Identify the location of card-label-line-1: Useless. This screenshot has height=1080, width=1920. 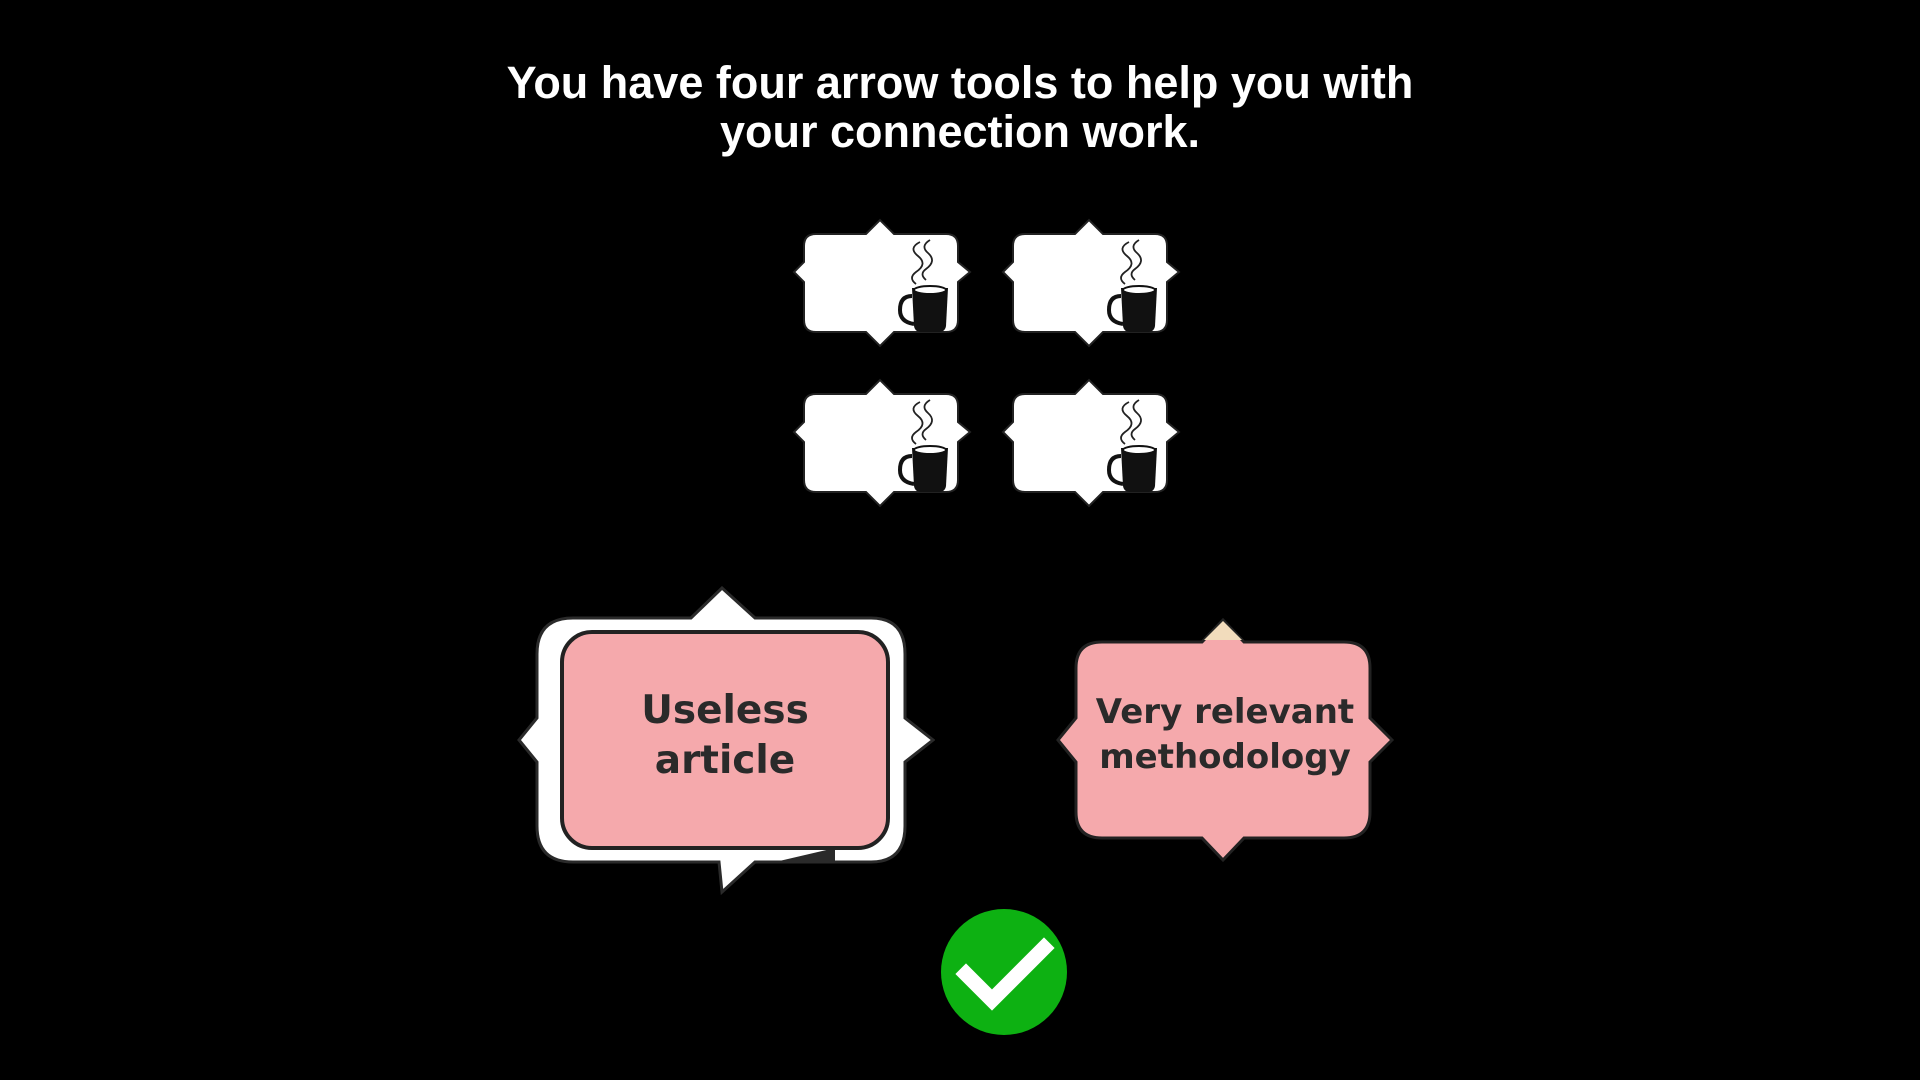
(725, 710).